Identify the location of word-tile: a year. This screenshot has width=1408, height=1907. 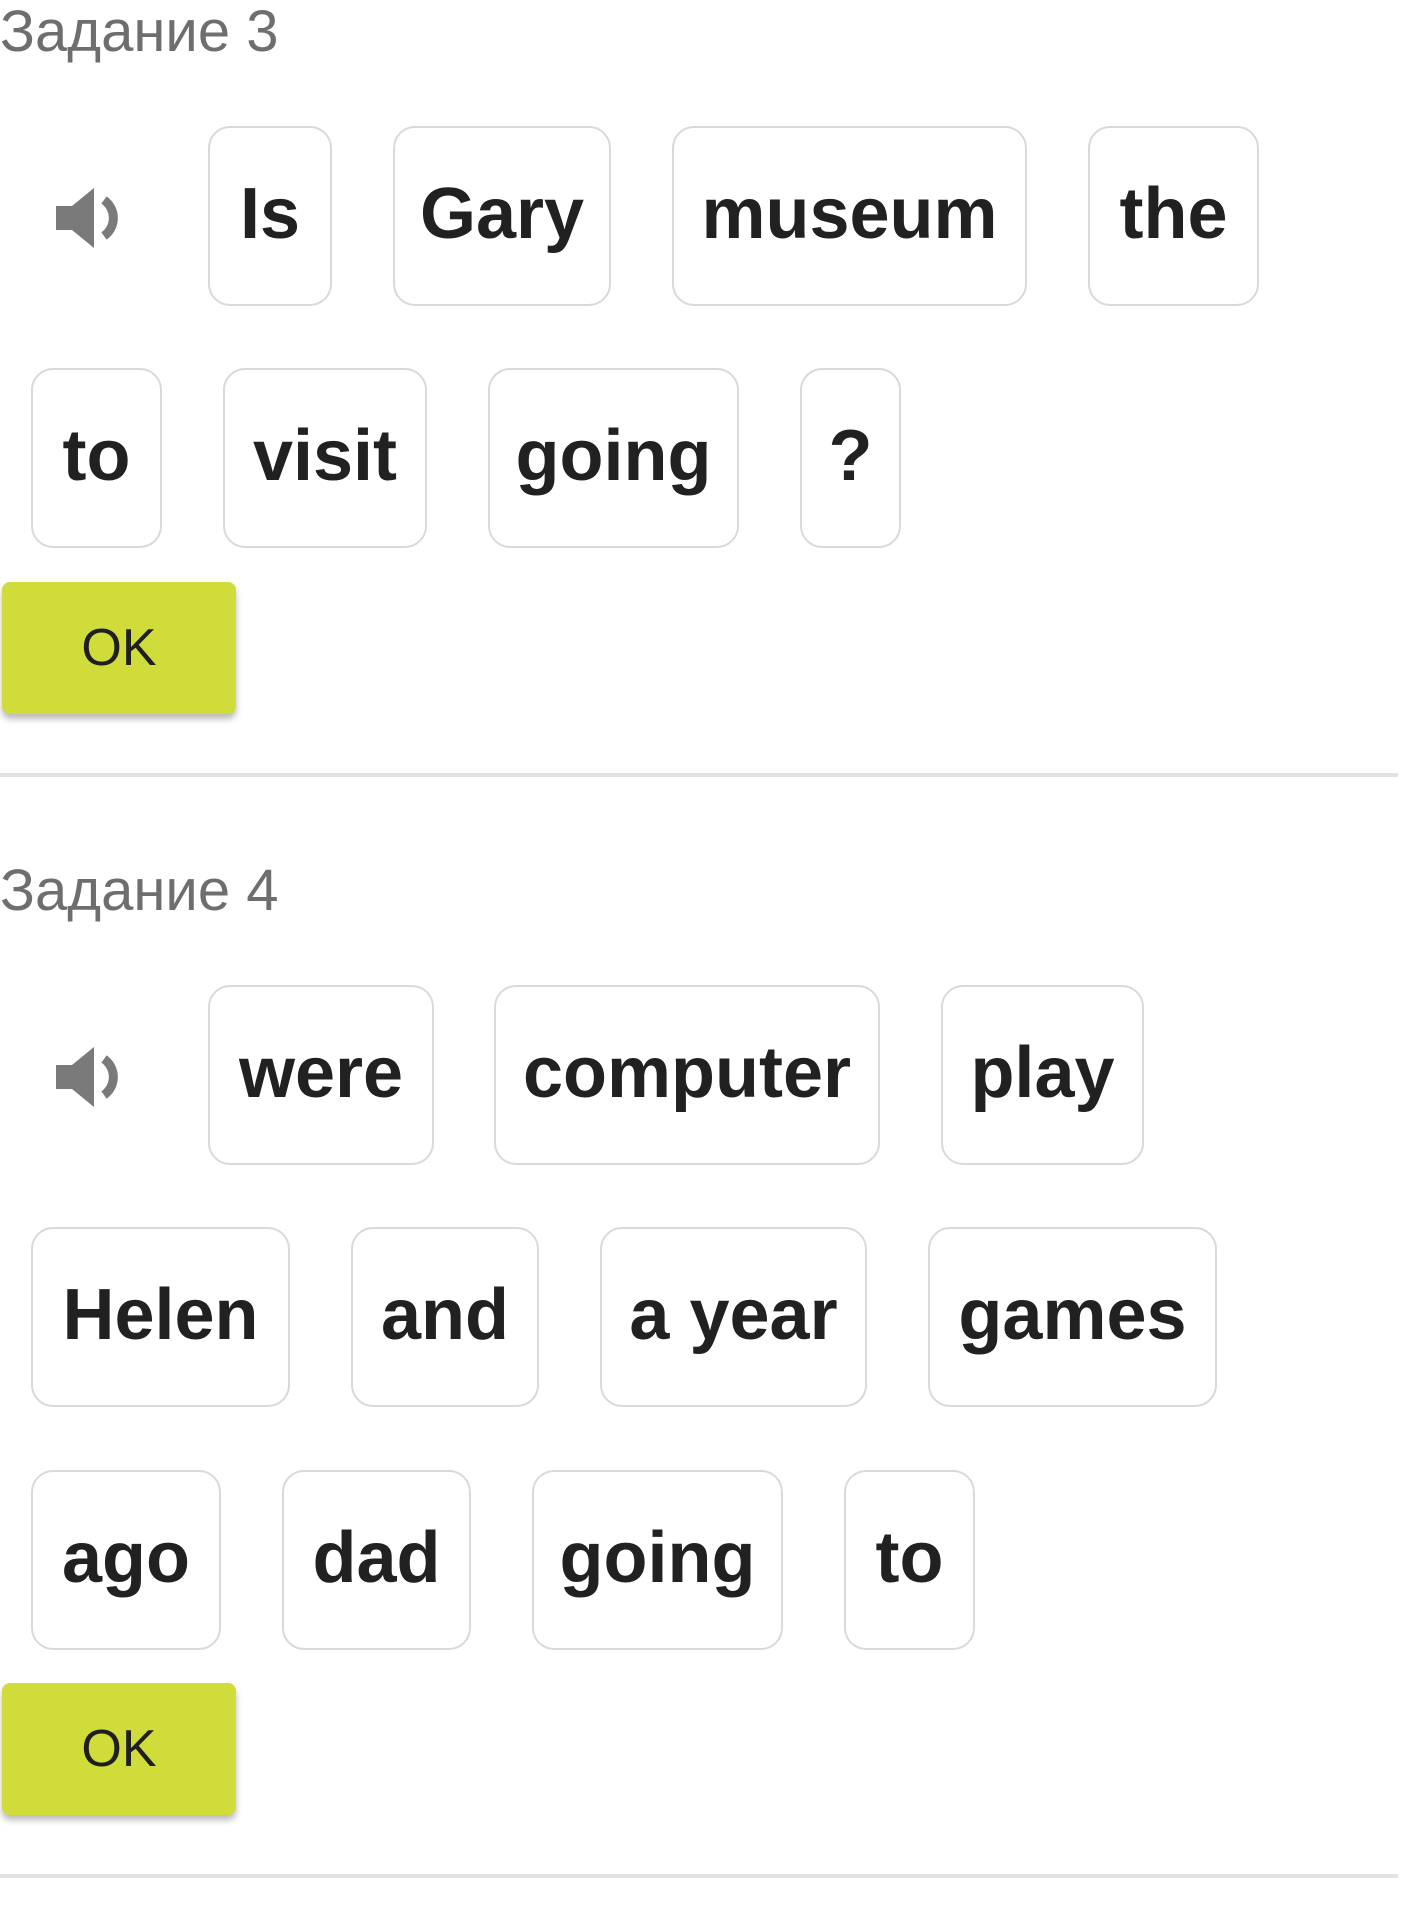
(733, 1317).